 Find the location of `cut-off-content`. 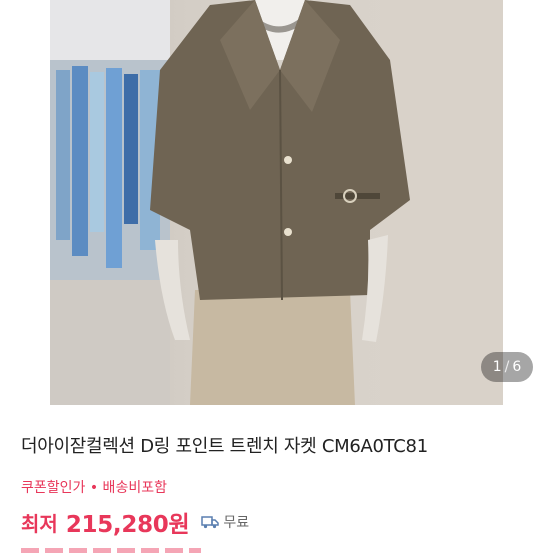

cut-off-content is located at coordinates (111, 550).